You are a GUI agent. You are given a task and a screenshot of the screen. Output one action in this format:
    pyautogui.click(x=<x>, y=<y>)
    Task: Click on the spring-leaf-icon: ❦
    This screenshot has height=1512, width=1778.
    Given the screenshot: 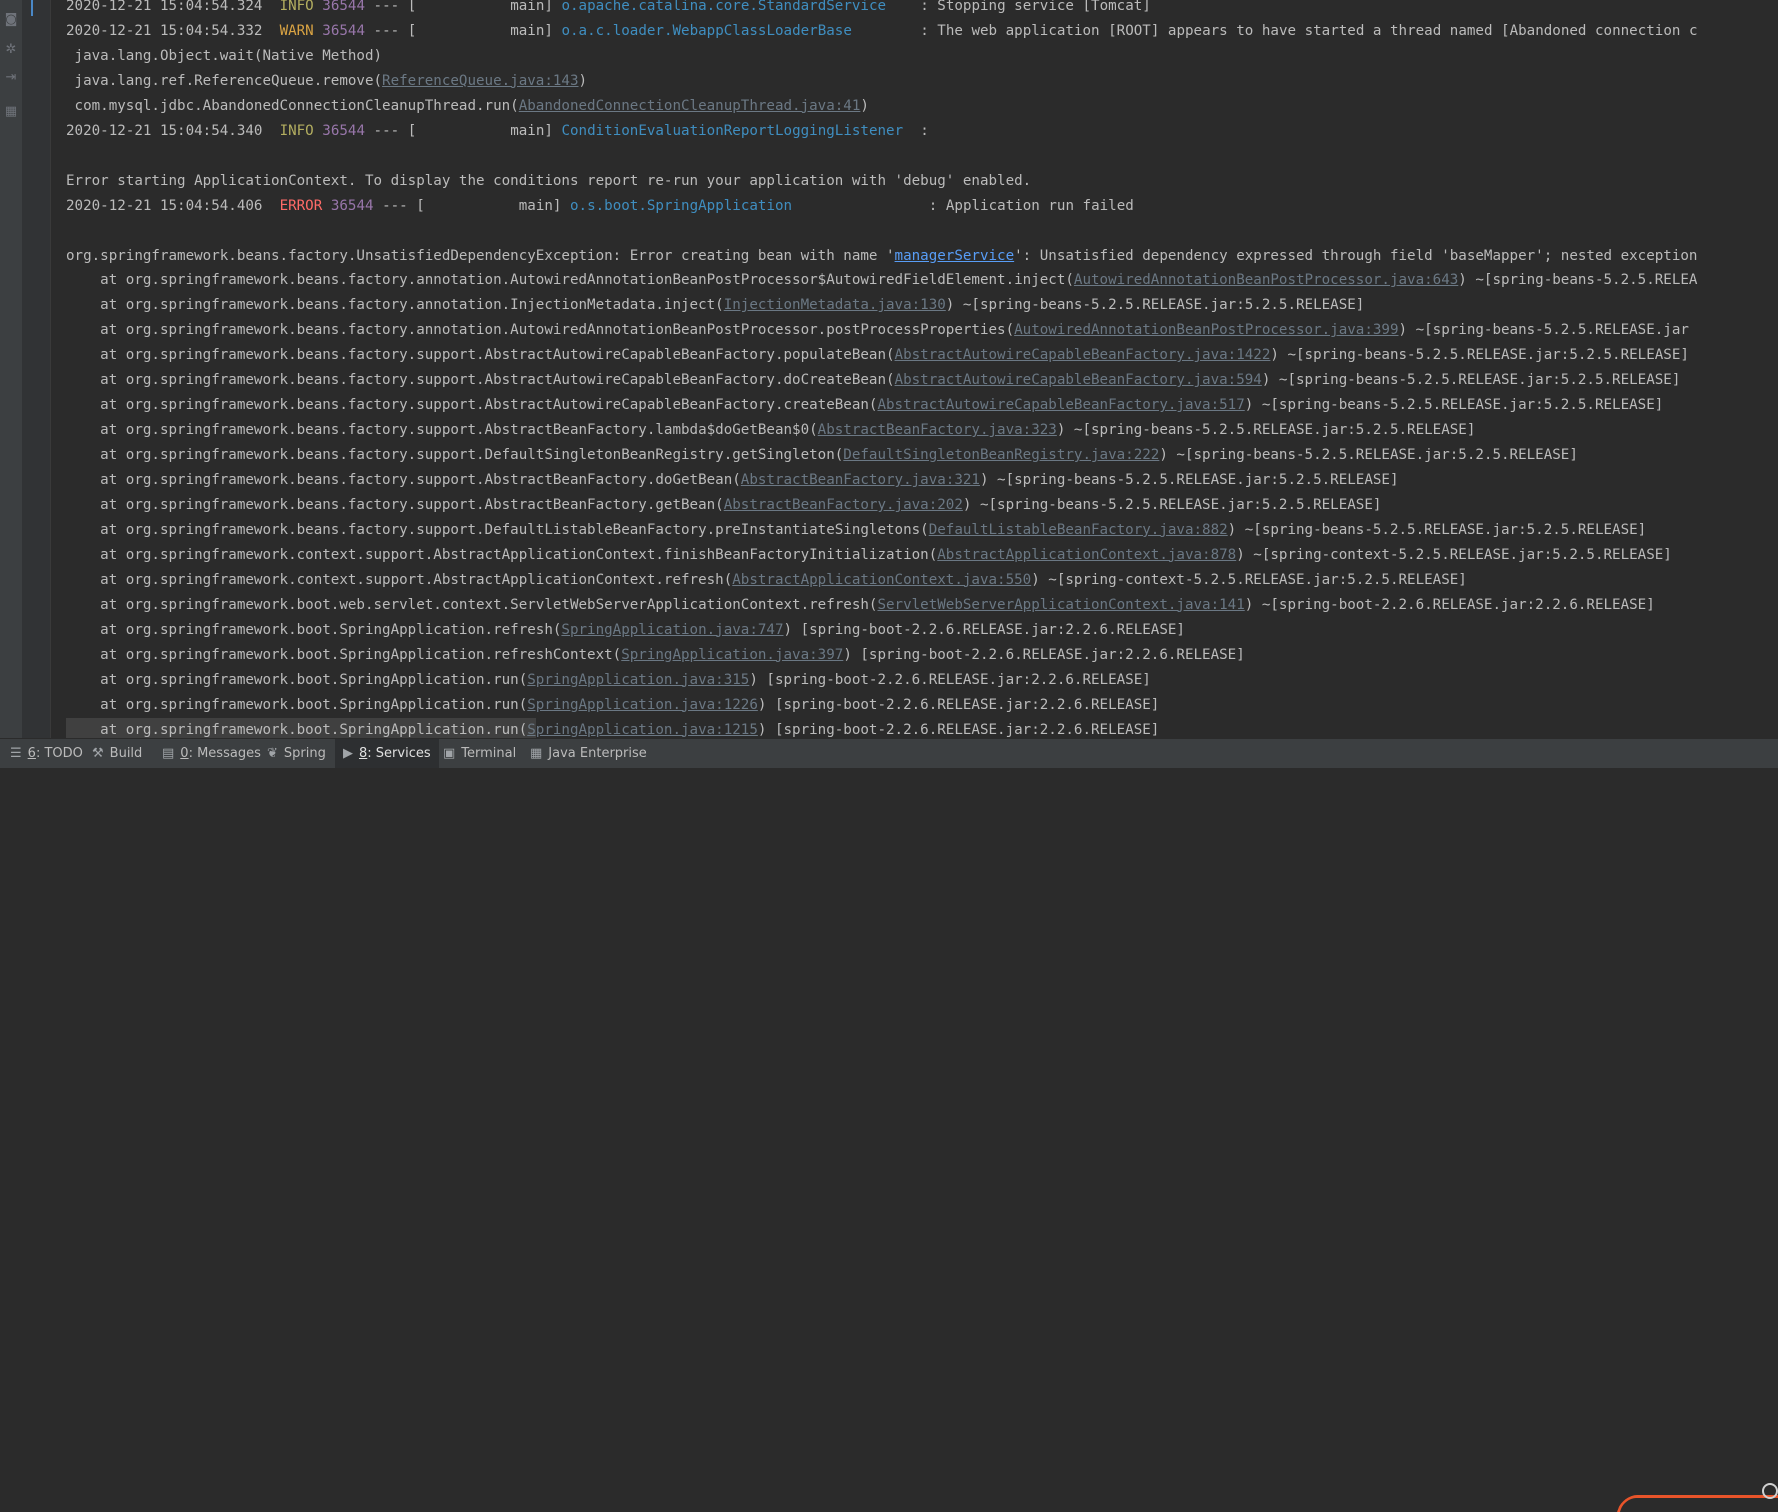 What is the action you would take?
    pyautogui.click(x=272, y=753)
    